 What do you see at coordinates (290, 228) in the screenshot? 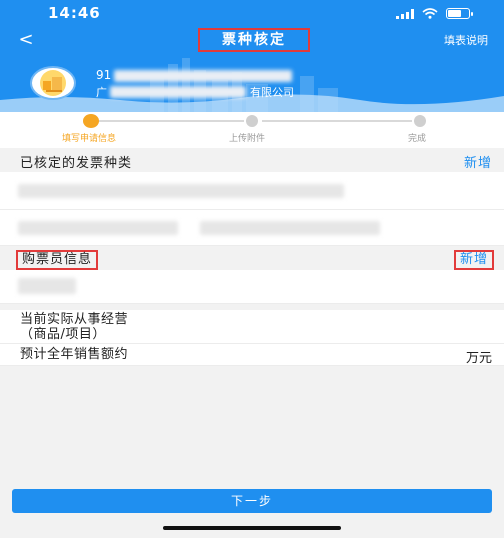
I see `redacted-invoice-detail` at bounding box center [290, 228].